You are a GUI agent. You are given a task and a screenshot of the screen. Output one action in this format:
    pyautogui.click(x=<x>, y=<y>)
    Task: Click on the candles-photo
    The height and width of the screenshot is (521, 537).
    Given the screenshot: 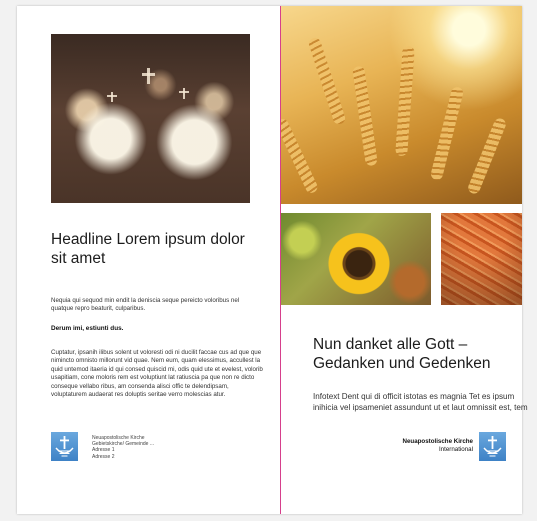 What is the action you would take?
    pyautogui.click(x=150, y=118)
    